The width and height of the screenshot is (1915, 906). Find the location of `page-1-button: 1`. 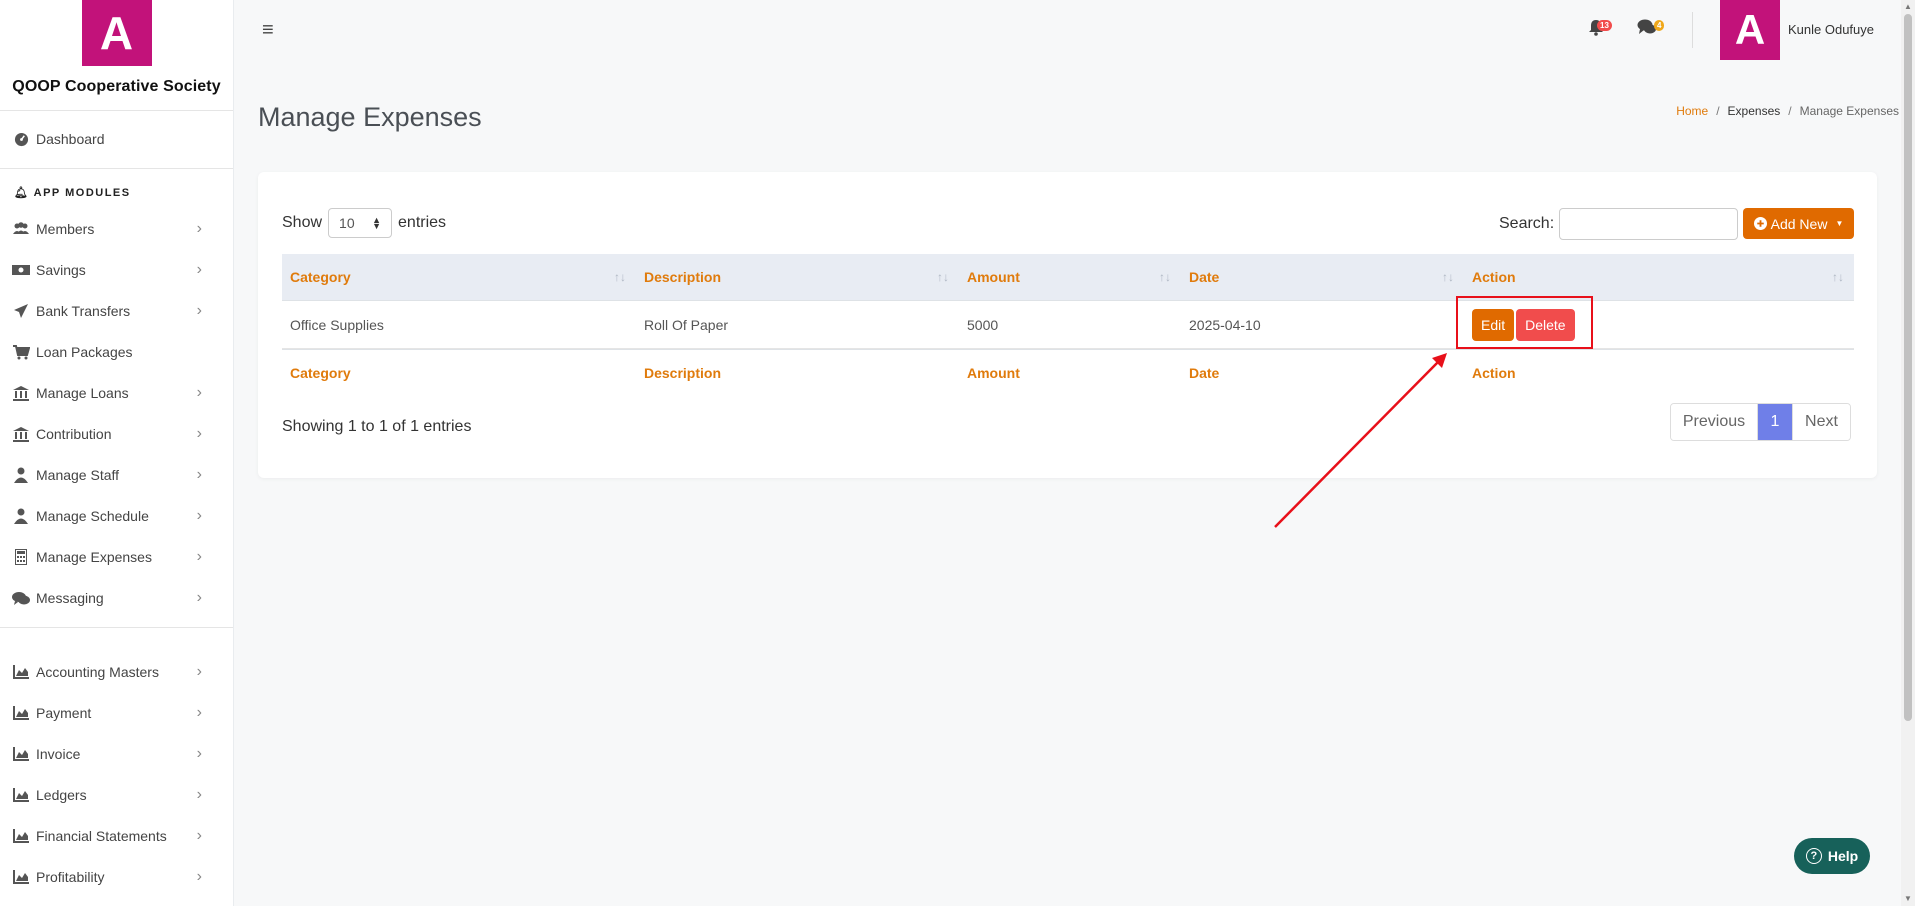

page-1-button: 1 is located at coordinates (1775, 422).